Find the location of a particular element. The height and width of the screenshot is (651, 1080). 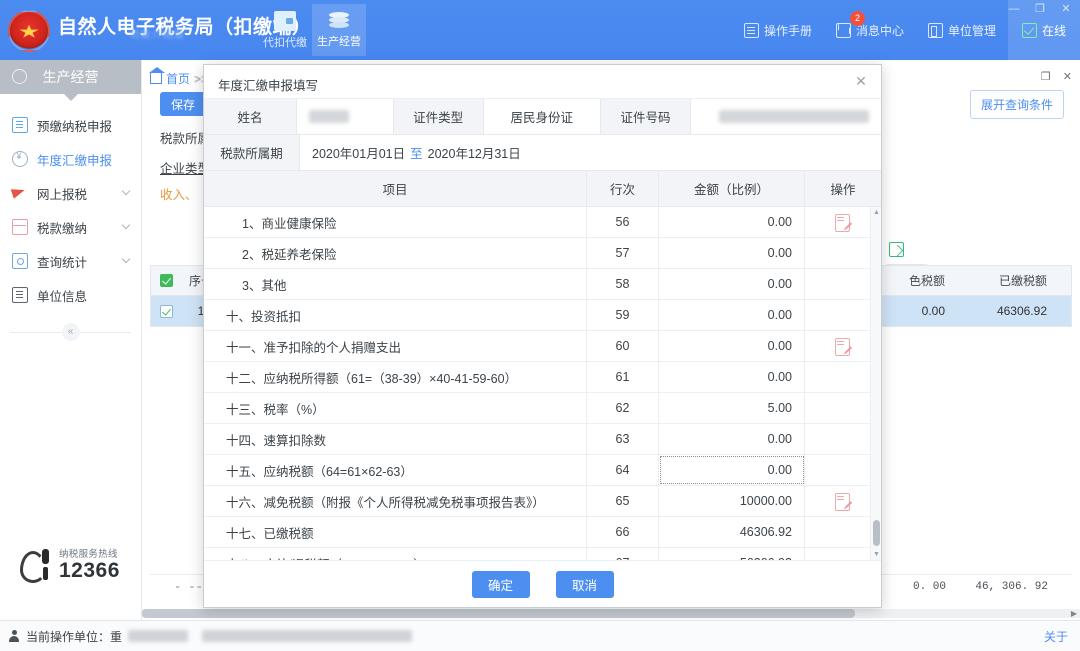

tool-online-status: 在线 is located at coordinates (1043, 30).